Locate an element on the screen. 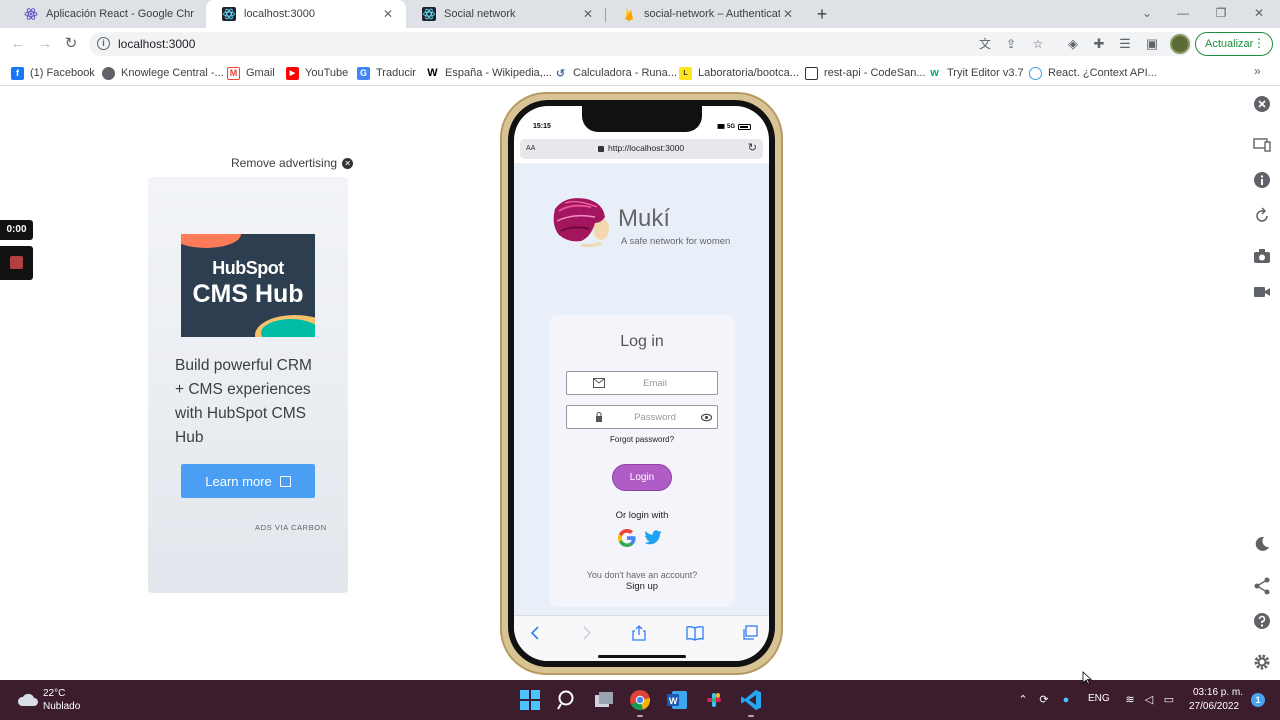 This screenshot has height=720, width=1280. bookmark-traducir: G Traducir is located at coordinates (386, 73).